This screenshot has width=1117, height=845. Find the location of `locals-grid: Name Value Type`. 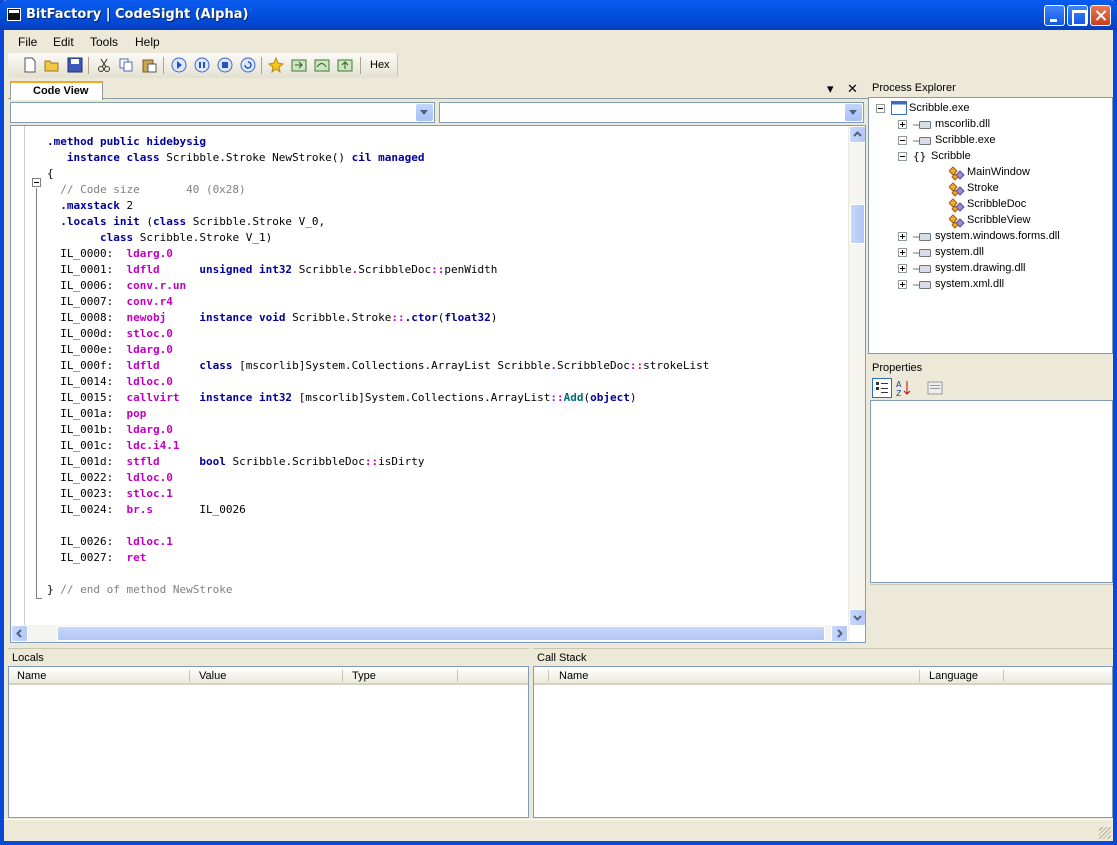

locals-grid: Name Value Type is located at coordinates (268, 742).